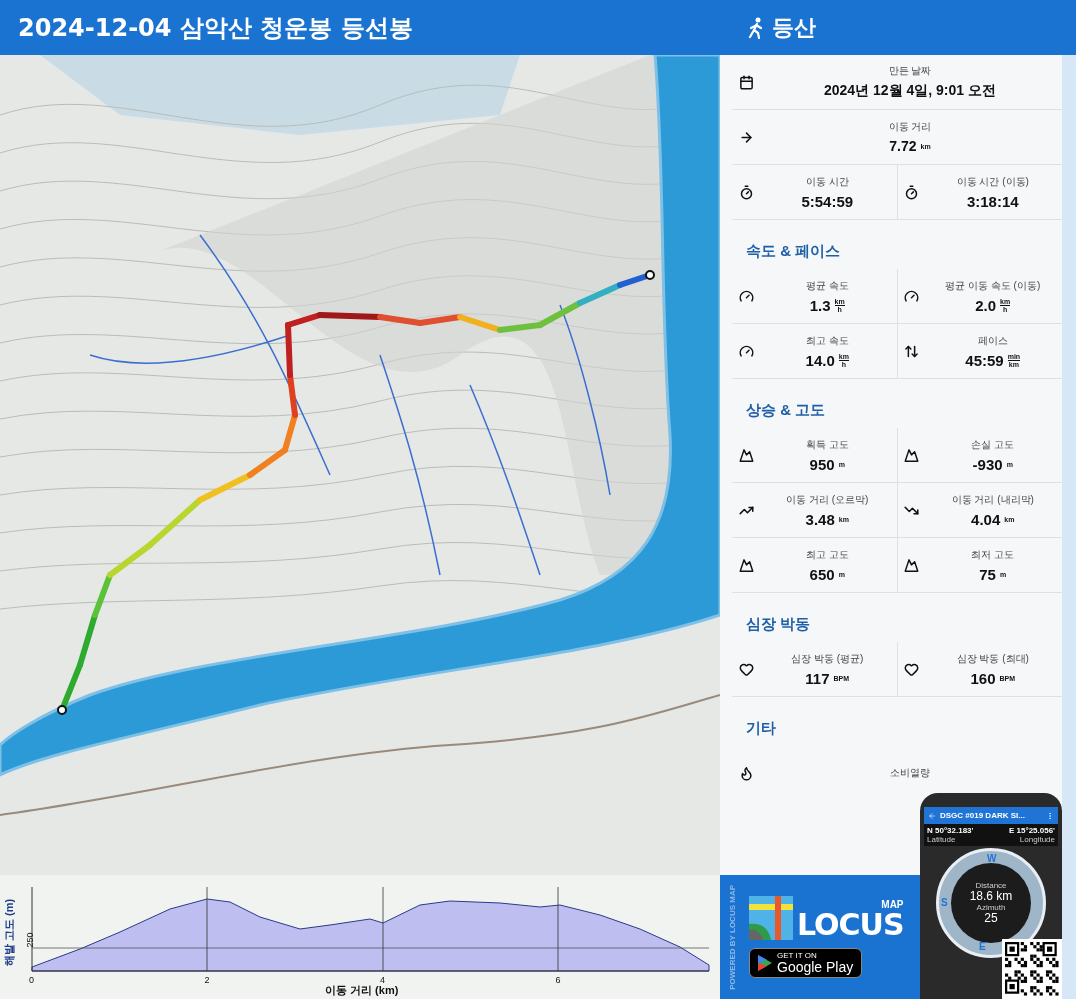  What do you see at coordinates (786, 410) in the screenshot?
I see `section-title: 상승 & 고도` at bounding box center [786, 410].